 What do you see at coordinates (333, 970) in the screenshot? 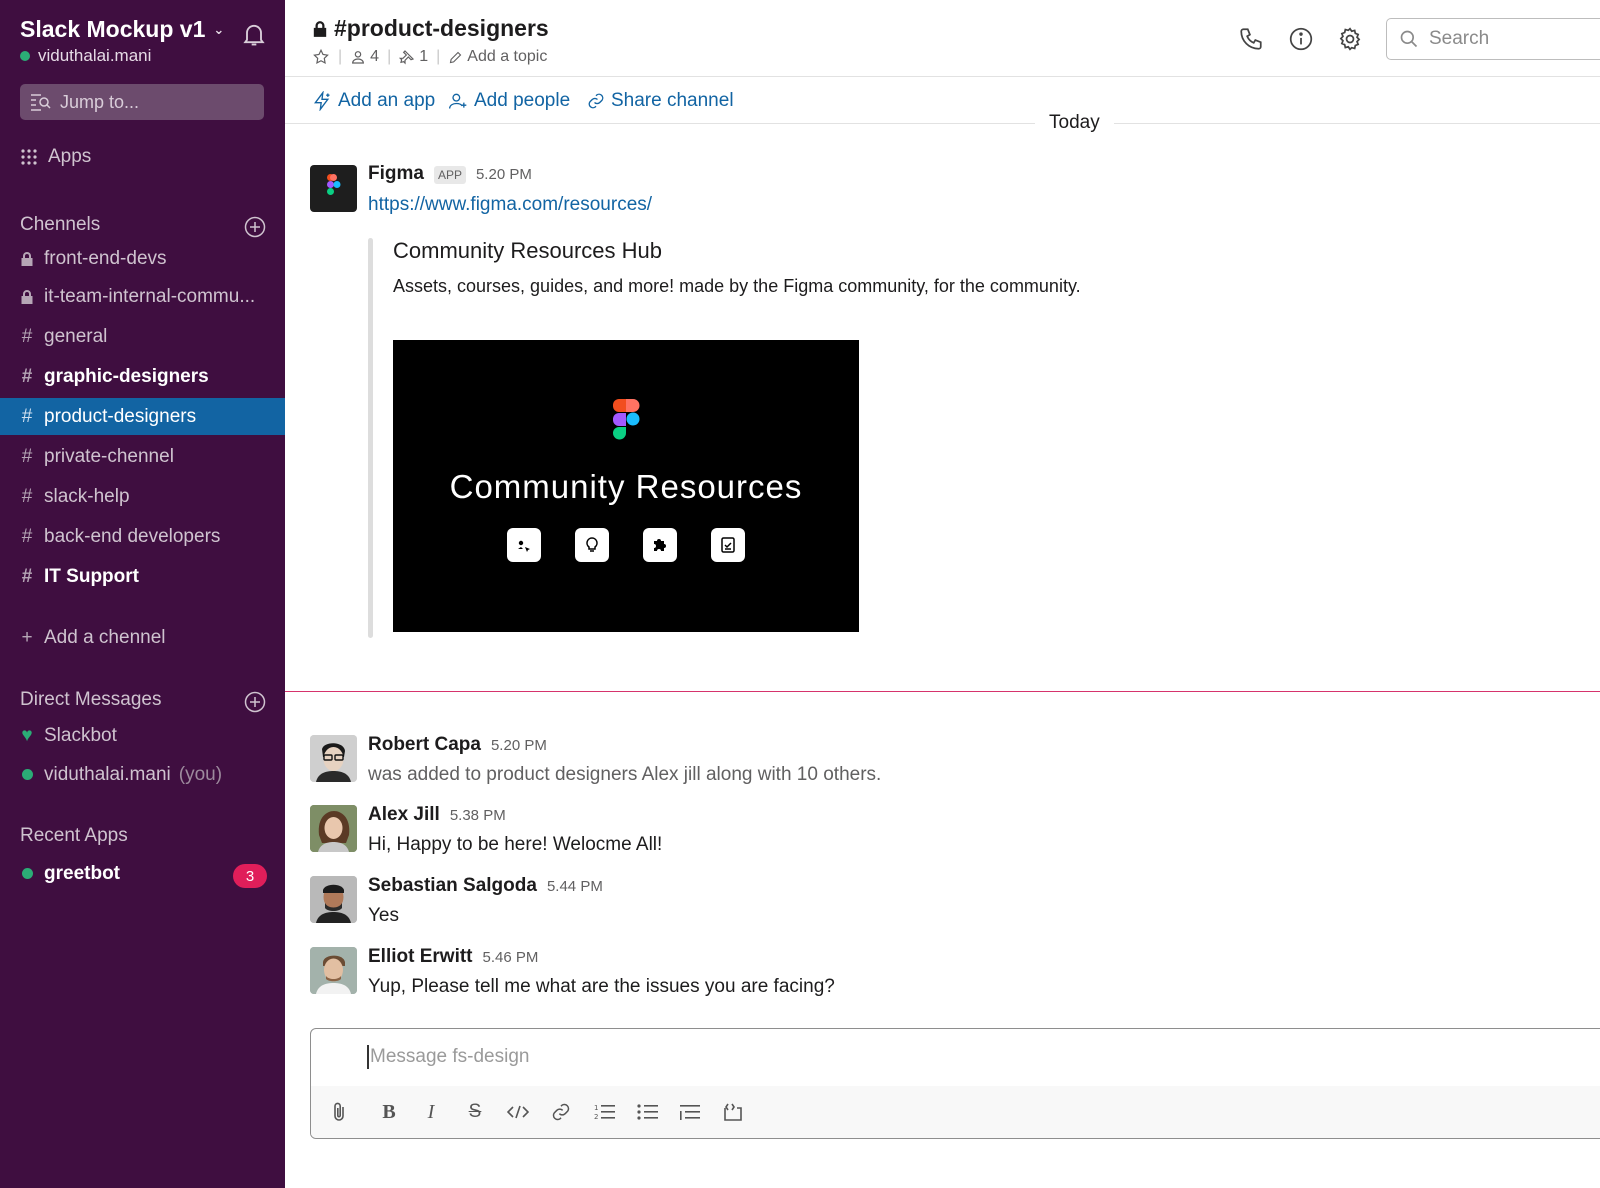
I see `elliot-erwitt-avatar` at bounding box center [333, 970].